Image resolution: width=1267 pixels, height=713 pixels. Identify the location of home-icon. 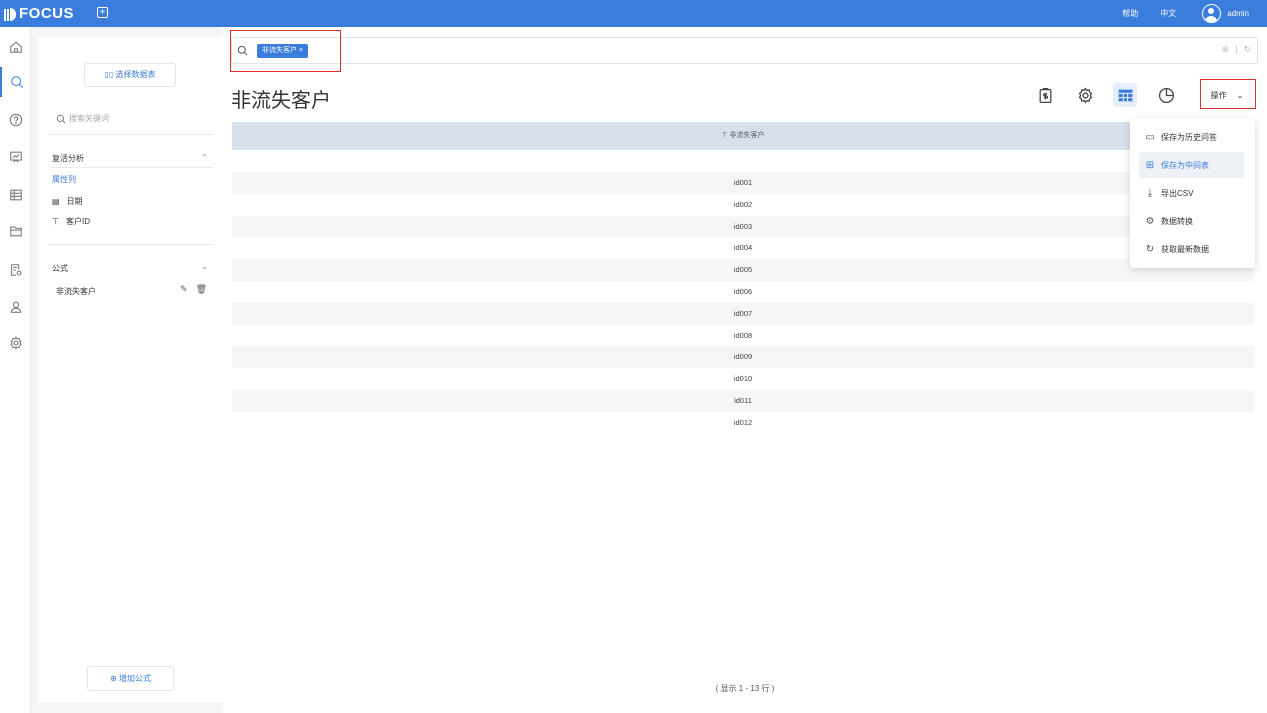
(15, 47).